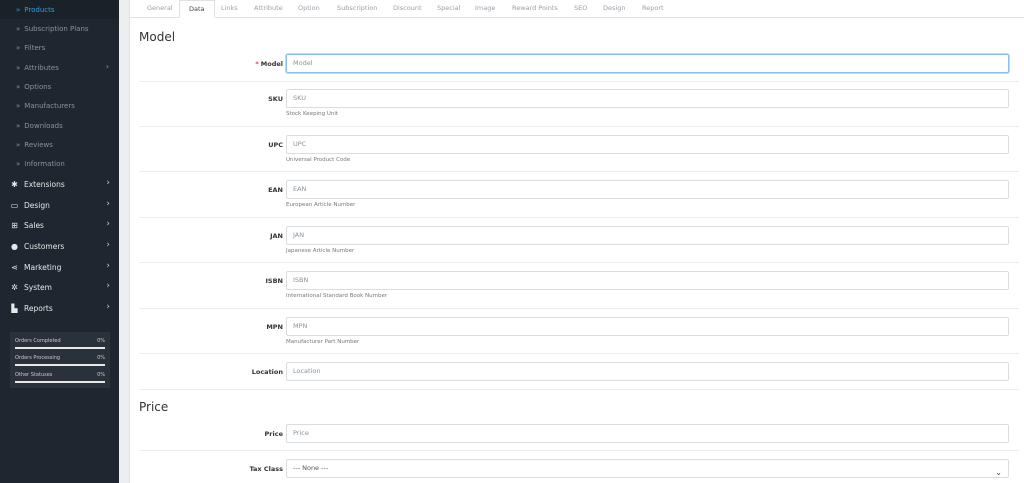 The width and height of the screenshot is (1024, 483). I want to click on form-row-mpn: MPN MPN Manufacturer Part Number, so click(579, 331).